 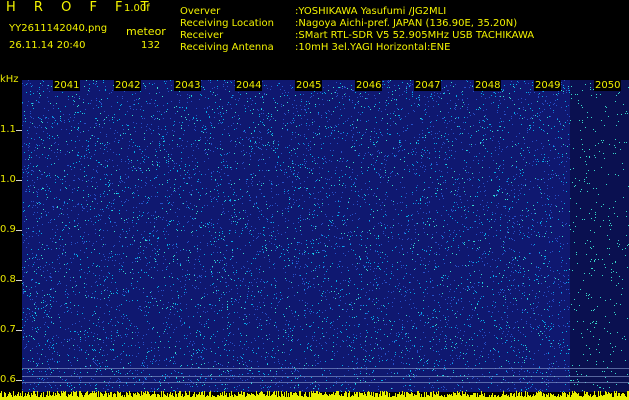 What do you see at coordinates (8, 279) in the screenshot?
I see `tick-label: 0.8` at bounding box center [8, 279].